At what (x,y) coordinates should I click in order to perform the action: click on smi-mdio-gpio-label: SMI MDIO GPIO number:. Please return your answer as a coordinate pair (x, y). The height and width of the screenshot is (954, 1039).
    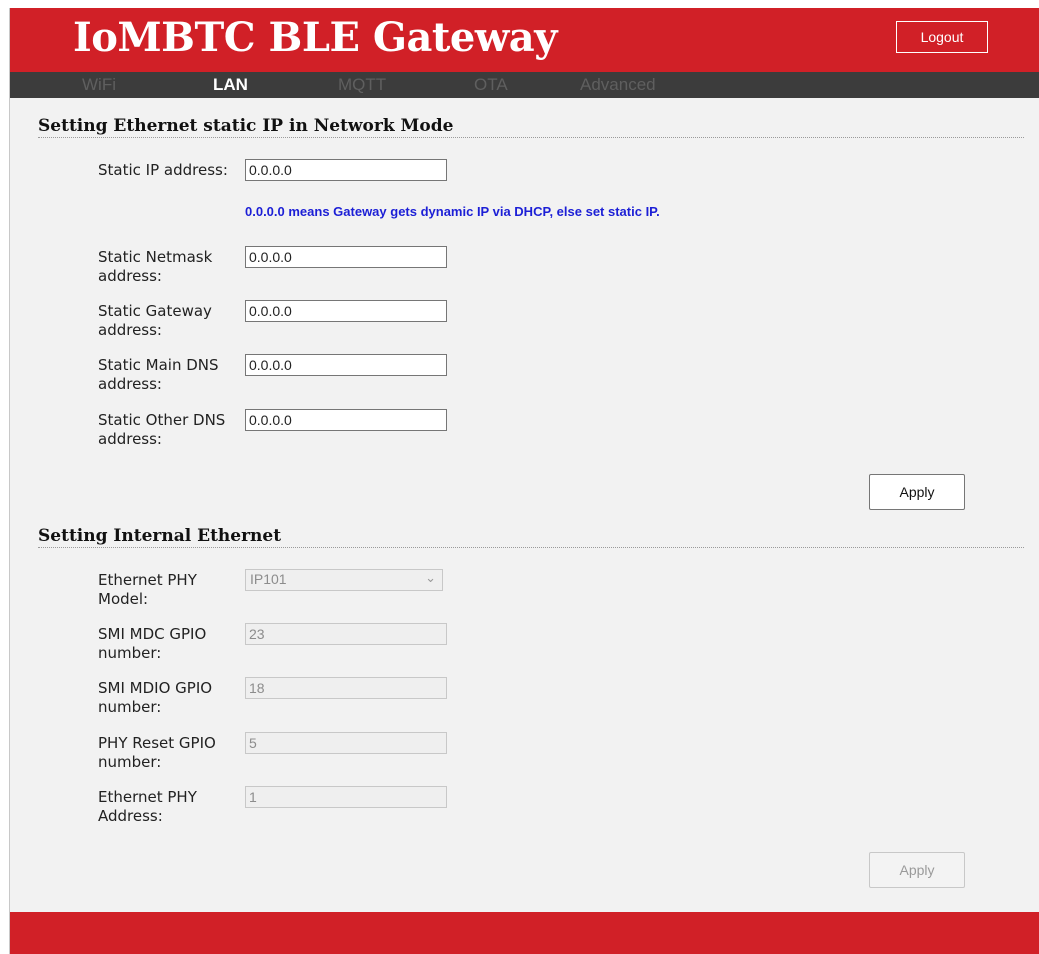
    Looking at the image, I should click on (155, 697).